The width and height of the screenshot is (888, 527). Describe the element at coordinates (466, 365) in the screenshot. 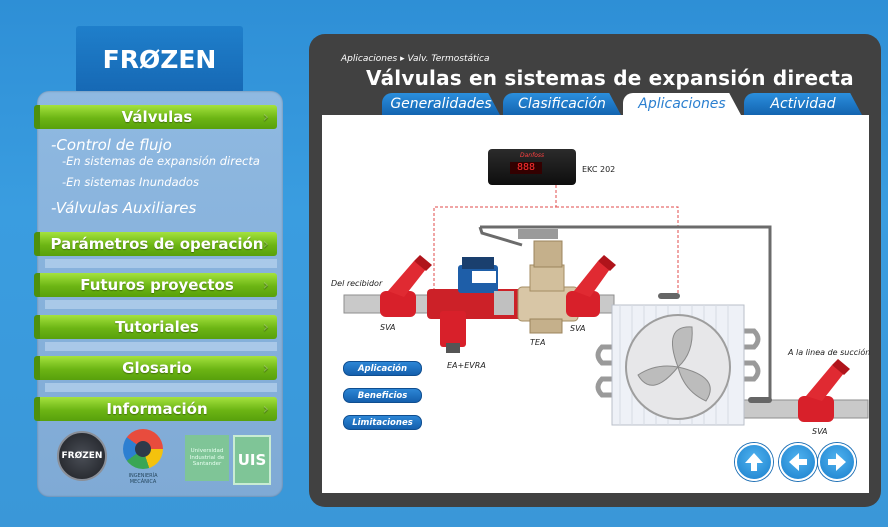

I see `ea-evra-label: EA+EVRA` at that location.